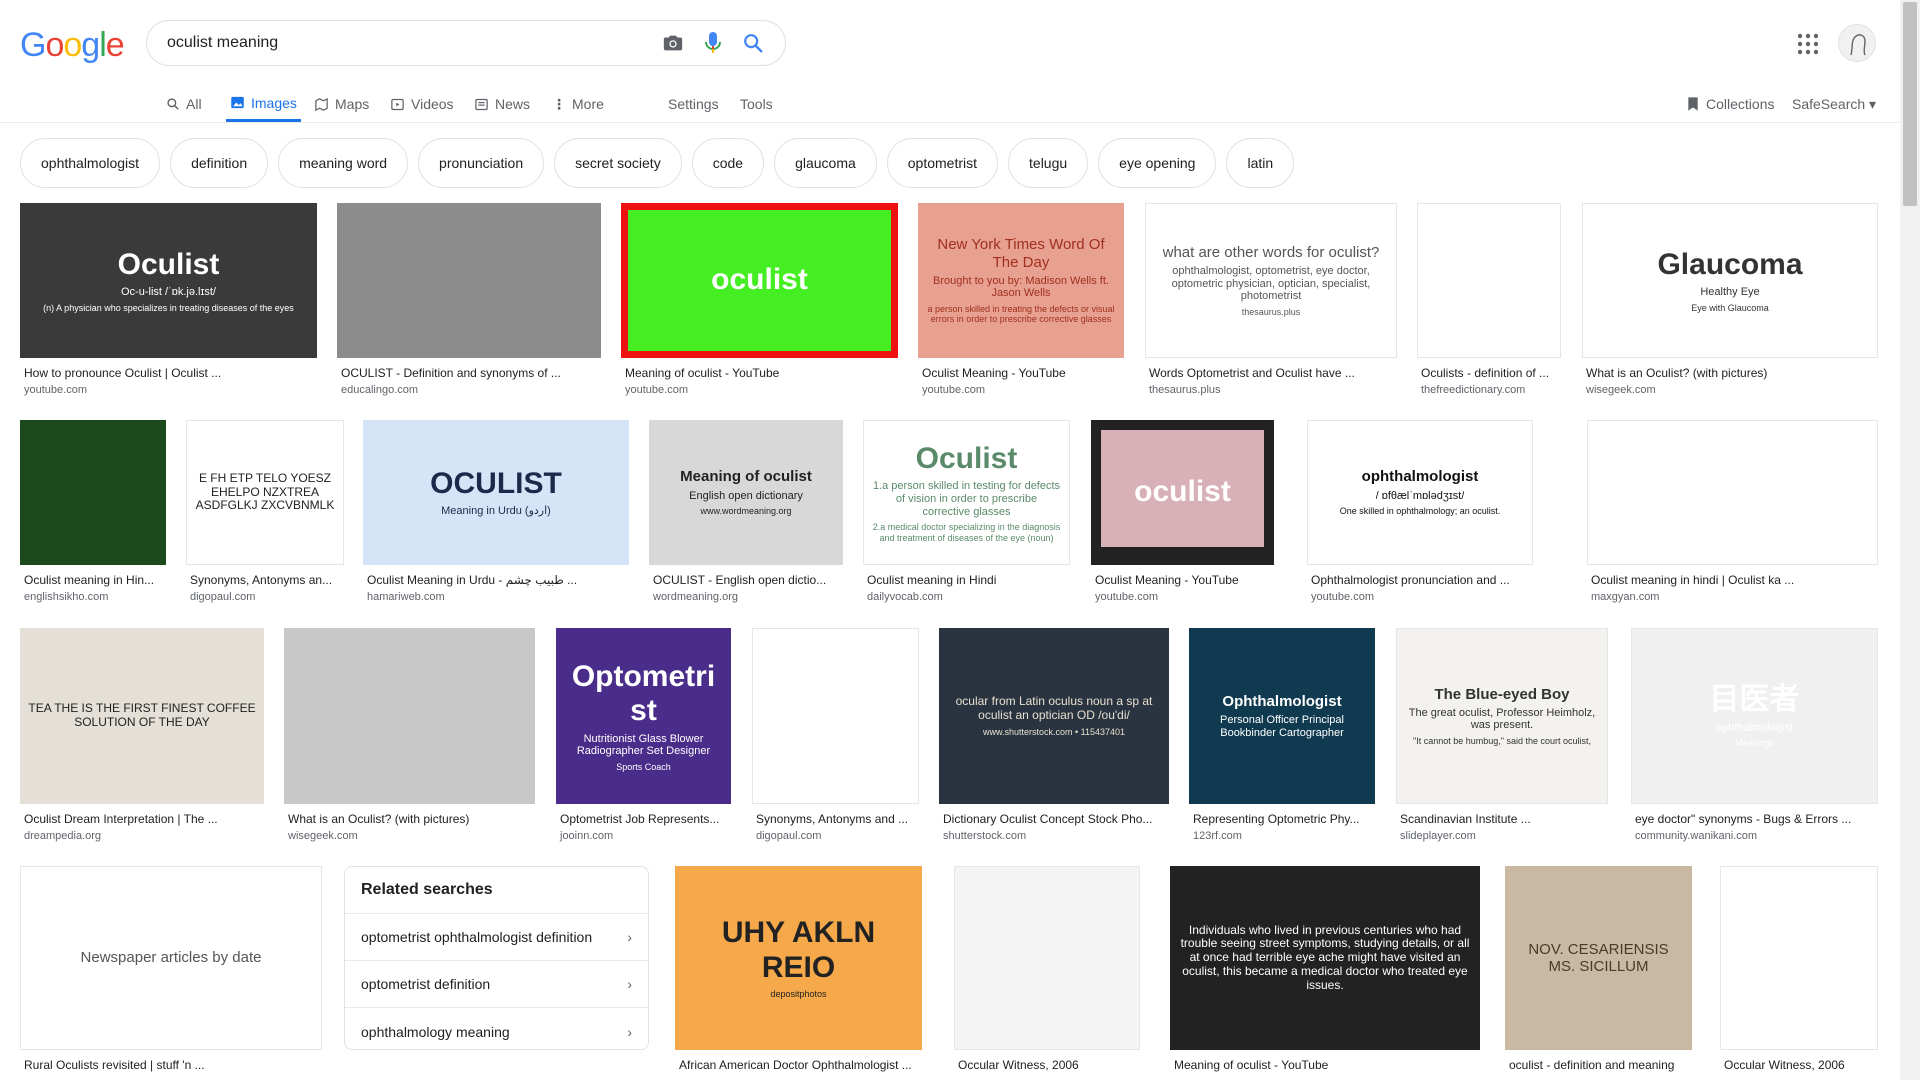 The width and height of the screenshot is (1920, 1080). What do you see at coordinates (1157, 163) in the screenshot?
I see `chip: eye opening` at bounding box center [1157, 163].